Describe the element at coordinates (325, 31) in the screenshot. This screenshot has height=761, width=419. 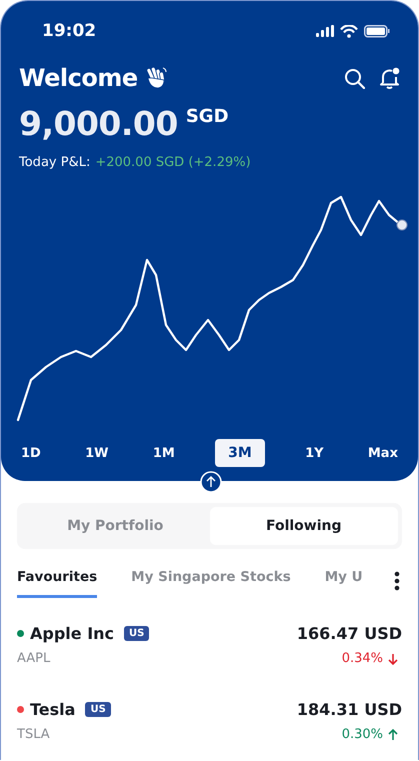
I see `signal-icon` at that location.